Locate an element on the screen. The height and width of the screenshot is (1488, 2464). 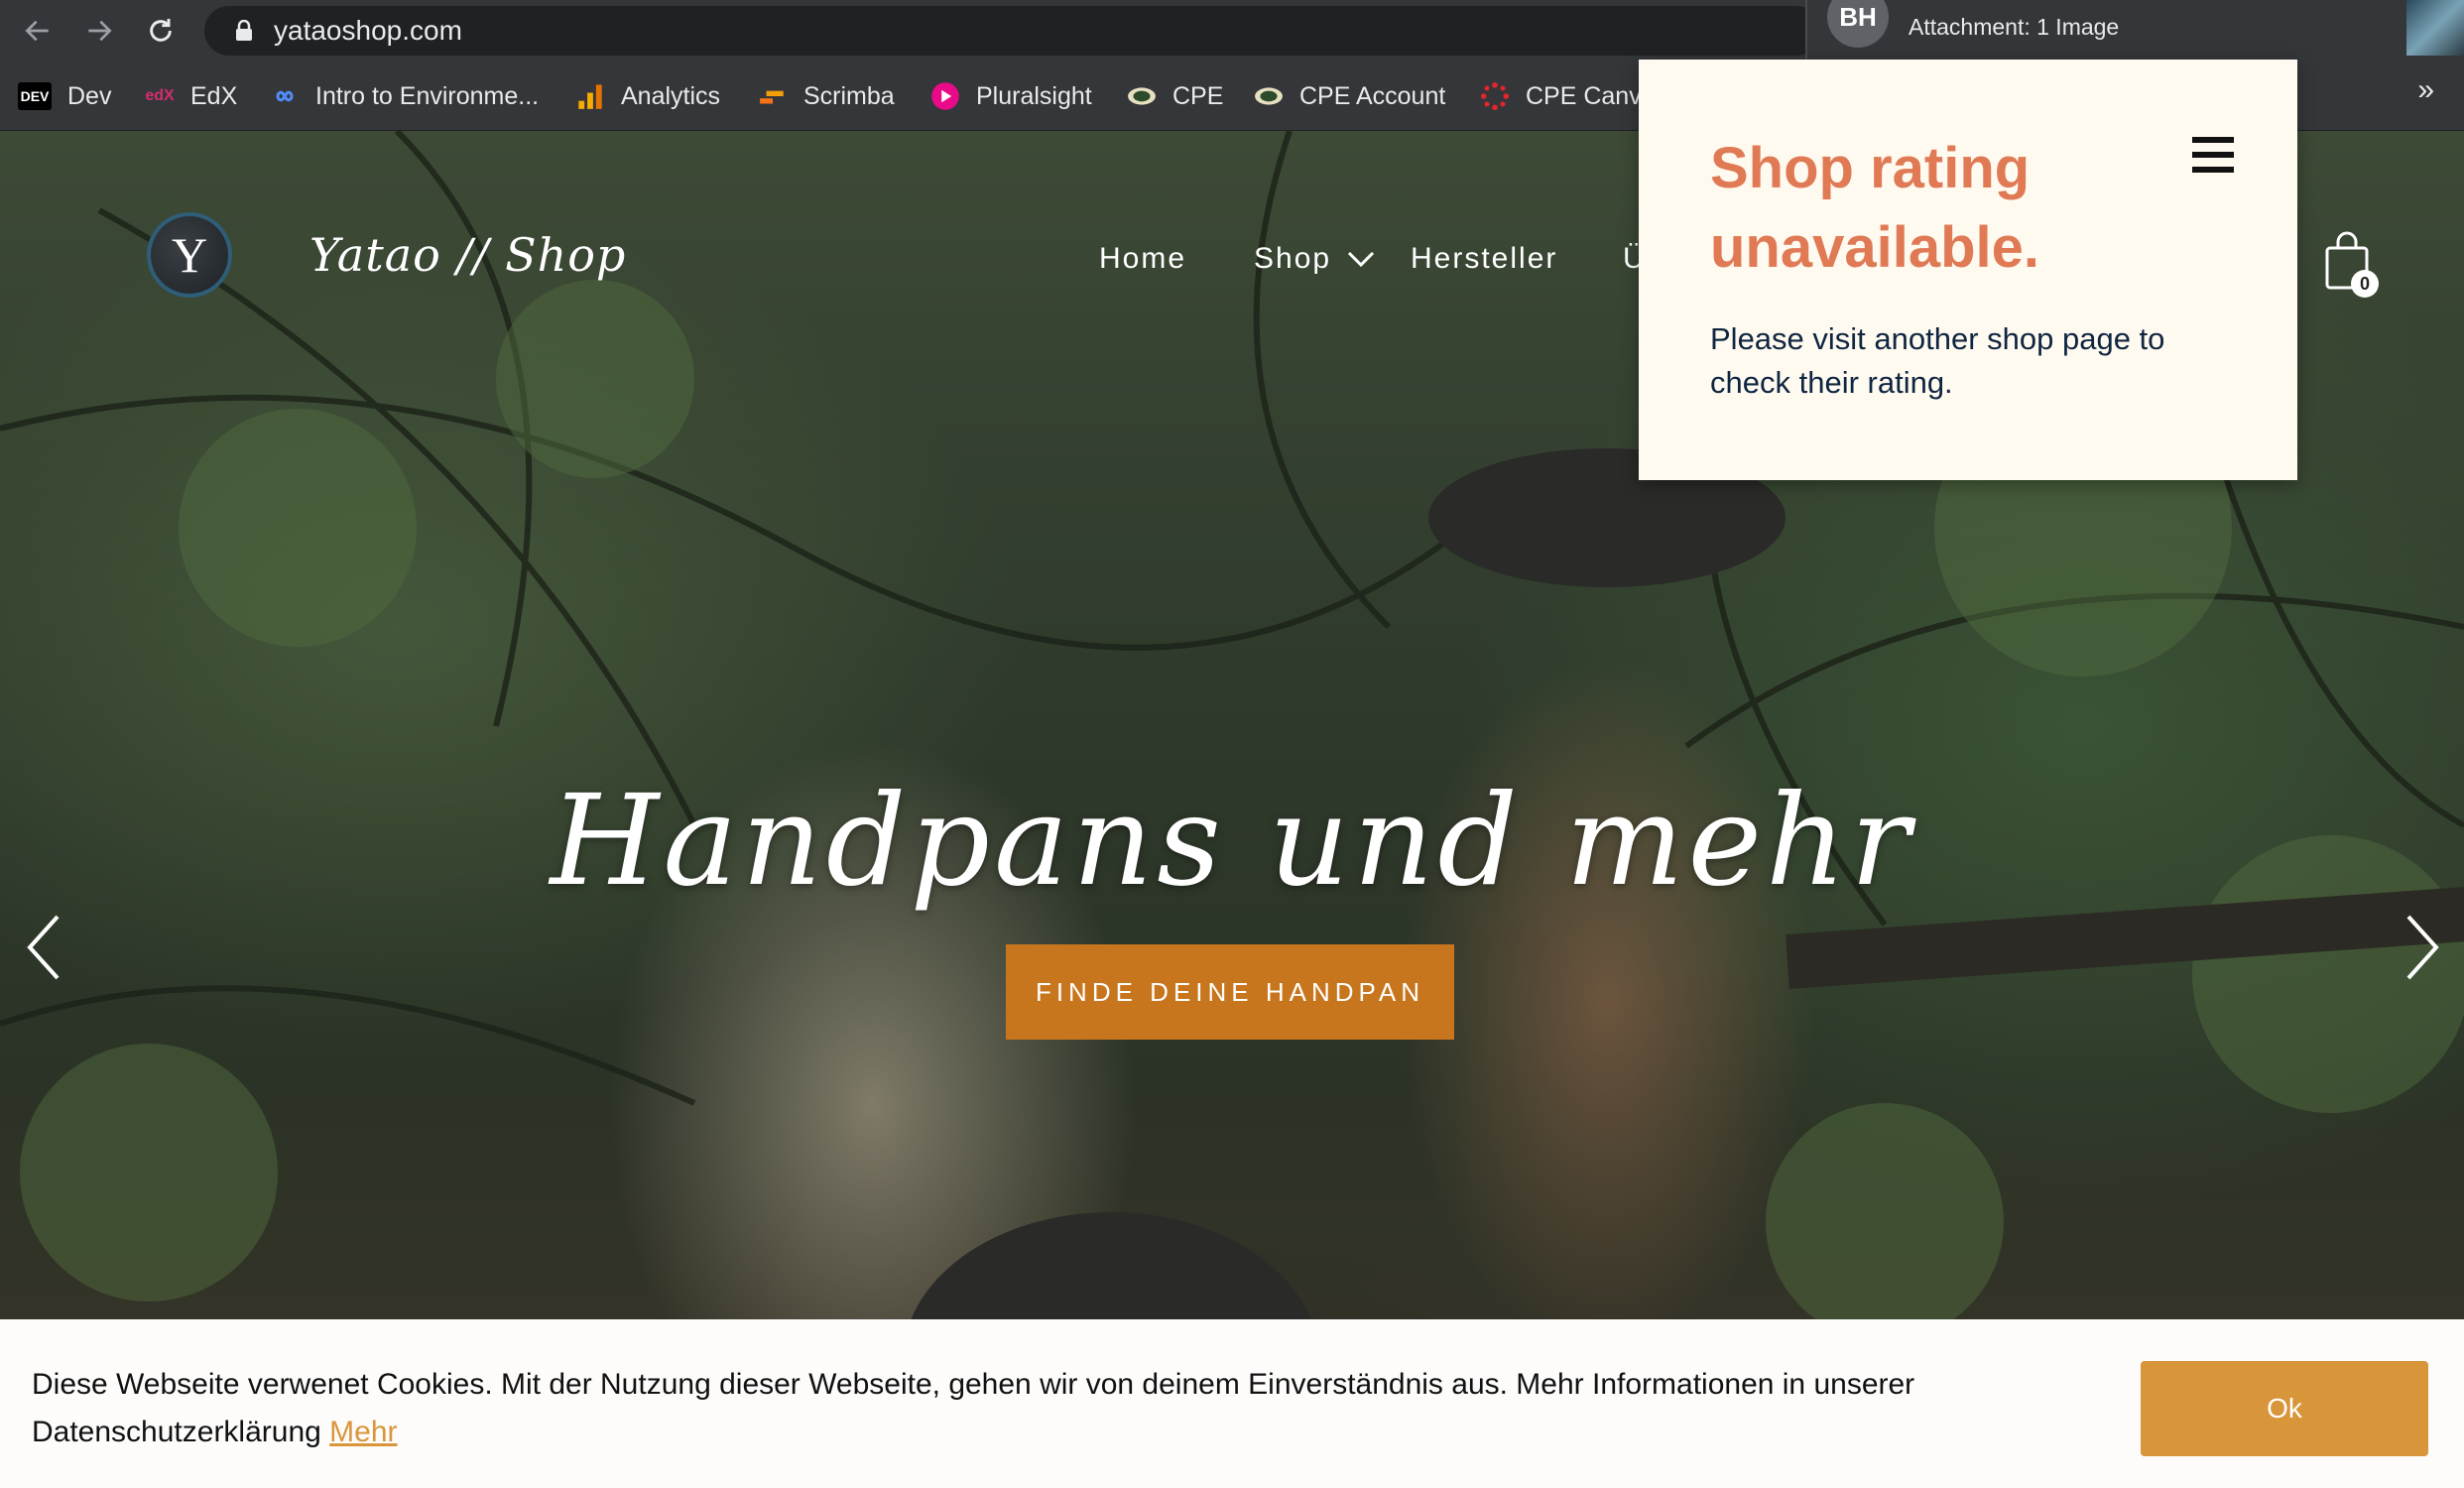
find-handpan-button: FINDE DEINE HANDPAN is located at coordinates (1230, 992).